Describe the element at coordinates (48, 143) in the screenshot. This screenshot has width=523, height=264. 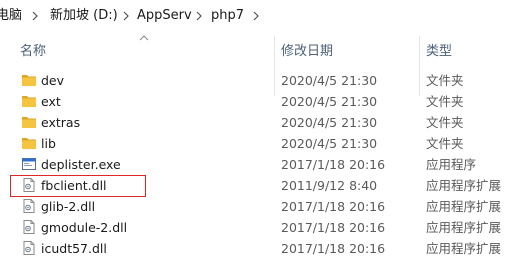
I see `file-name: lib` at that location.